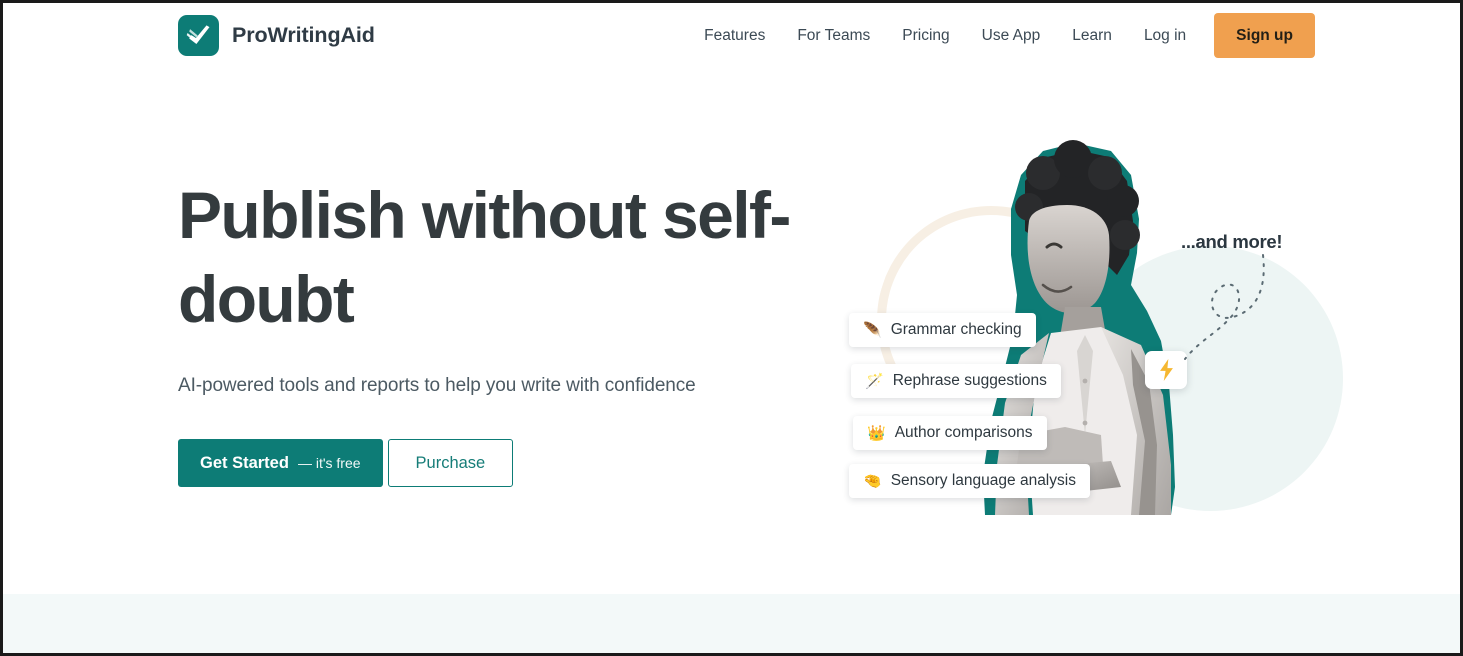 The image size is (1463, 656). Describe the element at coordinates (833, 35) in the screenshot. I see `nav-item-for-teams: For Teams` at that location.